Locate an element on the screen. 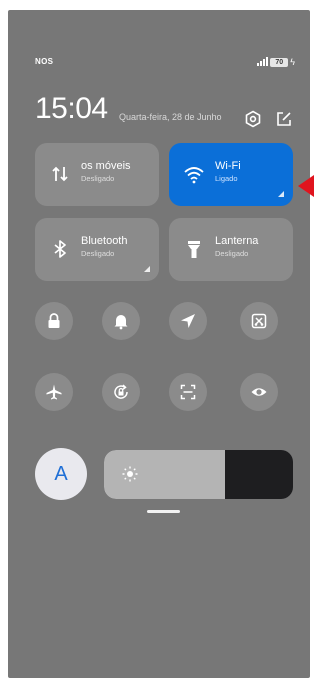 The image size is (320, 682). status-bar: NOS 70 ϟ is located at coordinates (159, 63).